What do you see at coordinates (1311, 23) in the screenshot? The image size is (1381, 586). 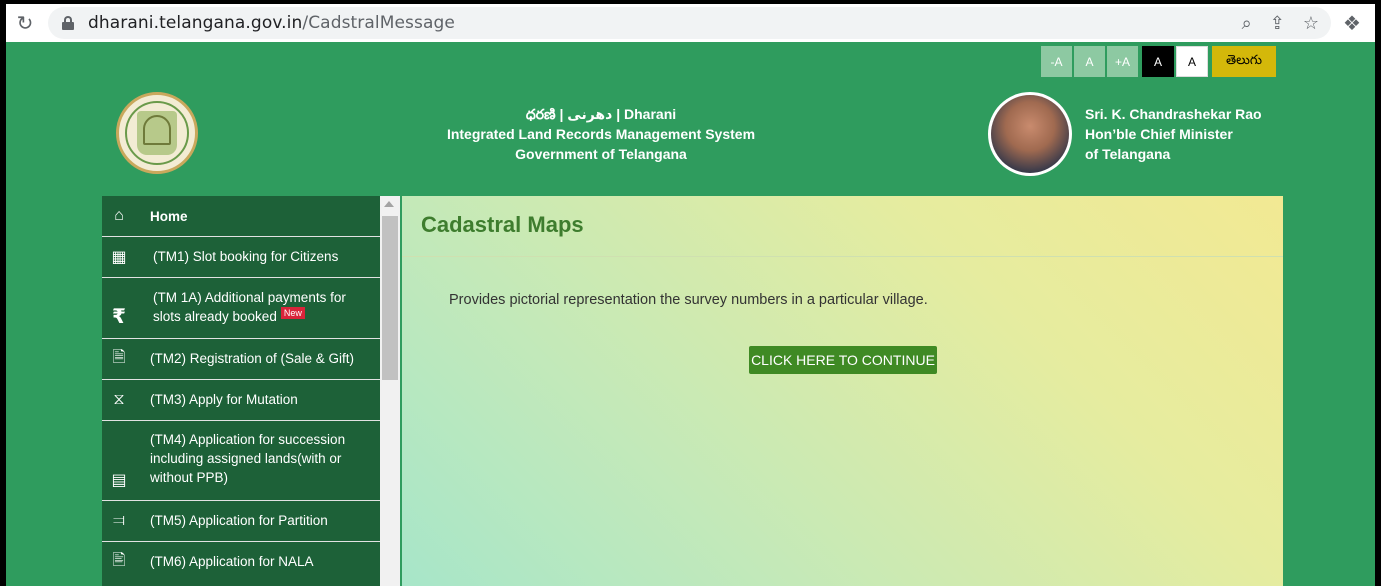 I see `bookmark-star-icon: ☆` at bounding box center [1311, 23].